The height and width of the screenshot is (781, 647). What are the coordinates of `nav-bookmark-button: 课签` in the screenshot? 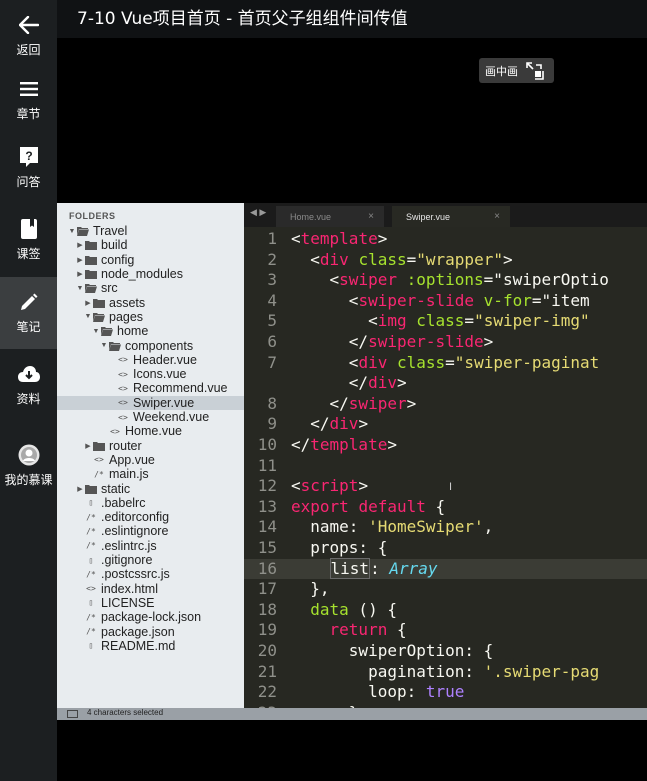 It's located at (28, 240).